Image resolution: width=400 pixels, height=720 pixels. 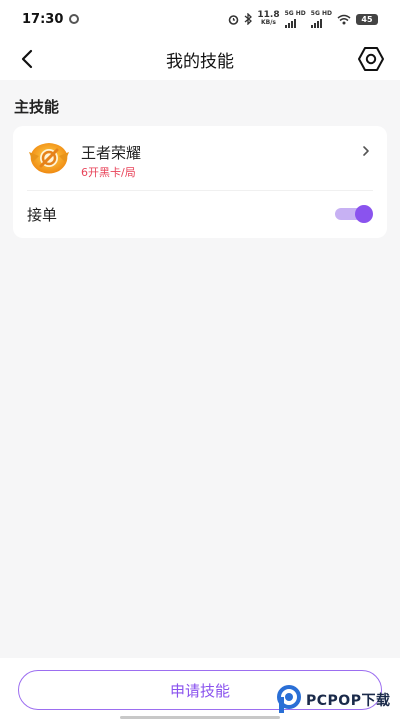 I want to click on status-right: 11.8 KB/s 5G HD 5G HD 45, so click(x=303, y=19).